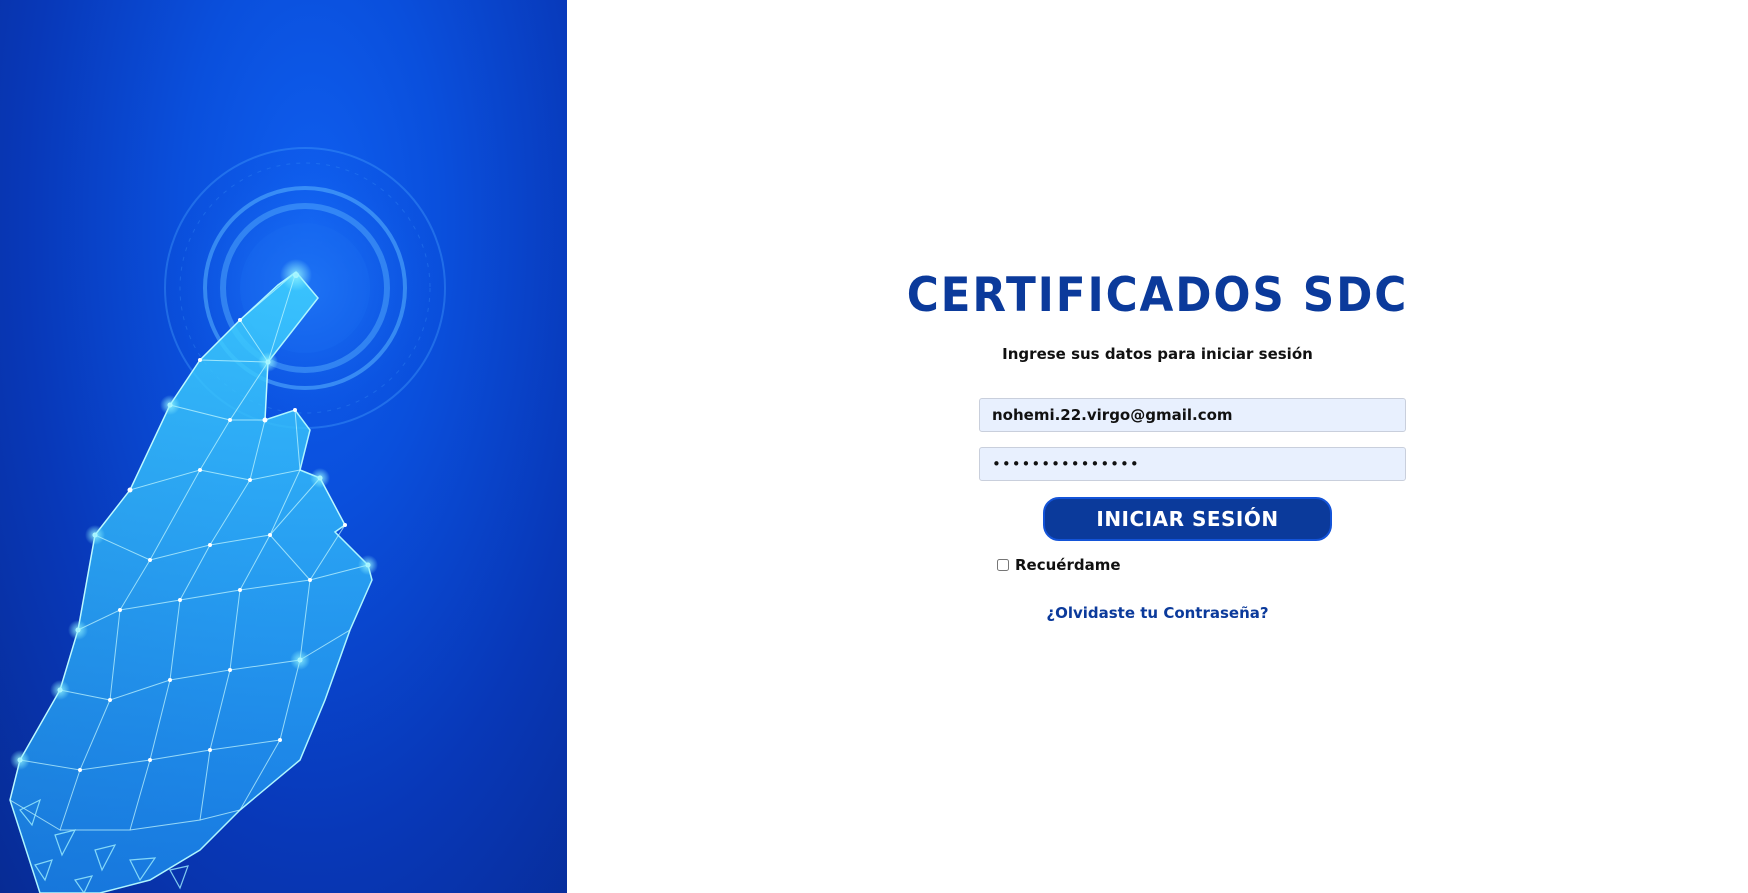 This screenshot has height=893, width=1748. I want to click on remember-me-checkbox, so click(1003, 565).